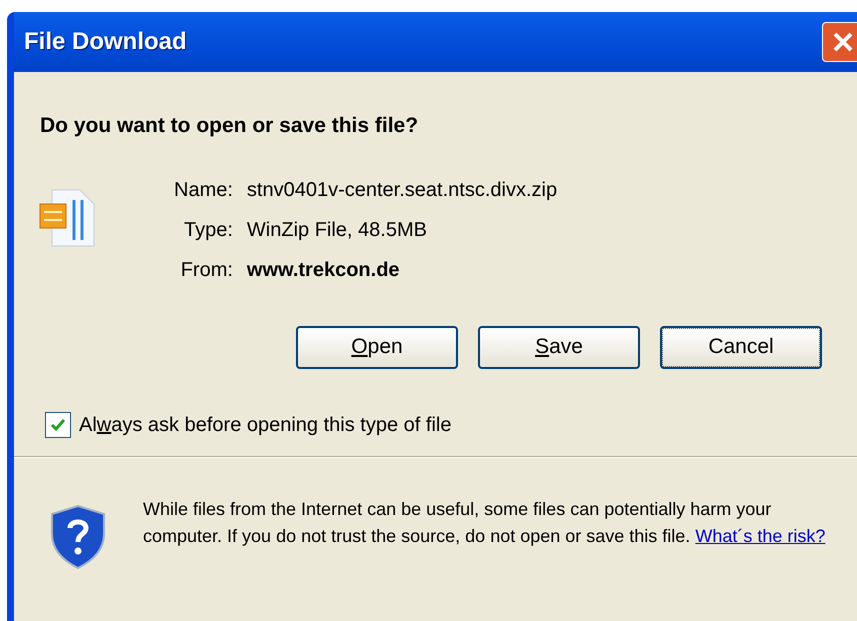  I want to click on window-title: File Download, so click(105, 42).